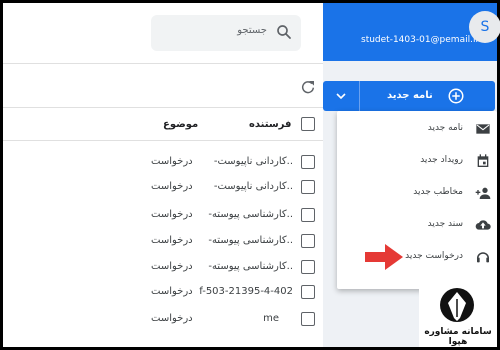 The image size is (500, 350). I want to click on menu-item-label: رویداد جدید, so click(441, 160).